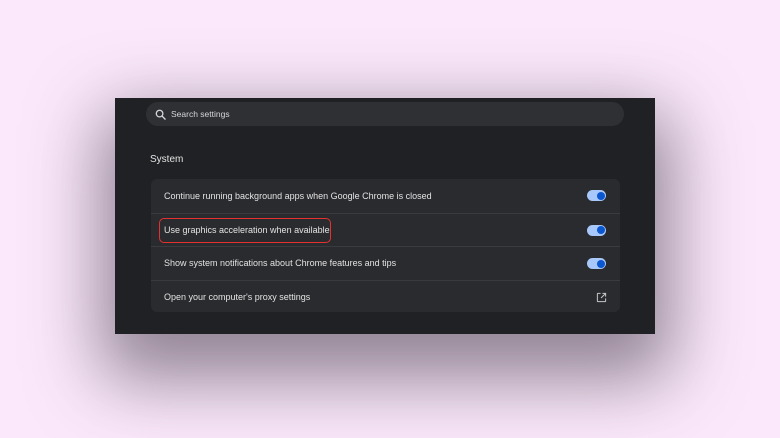 The height and width of the screenshot is (438, 780). Describe the element at coordinates (385, 296) in the screenshot. I see `setting-row-proxy-settings: Open your computer's proxy settings` at that location.